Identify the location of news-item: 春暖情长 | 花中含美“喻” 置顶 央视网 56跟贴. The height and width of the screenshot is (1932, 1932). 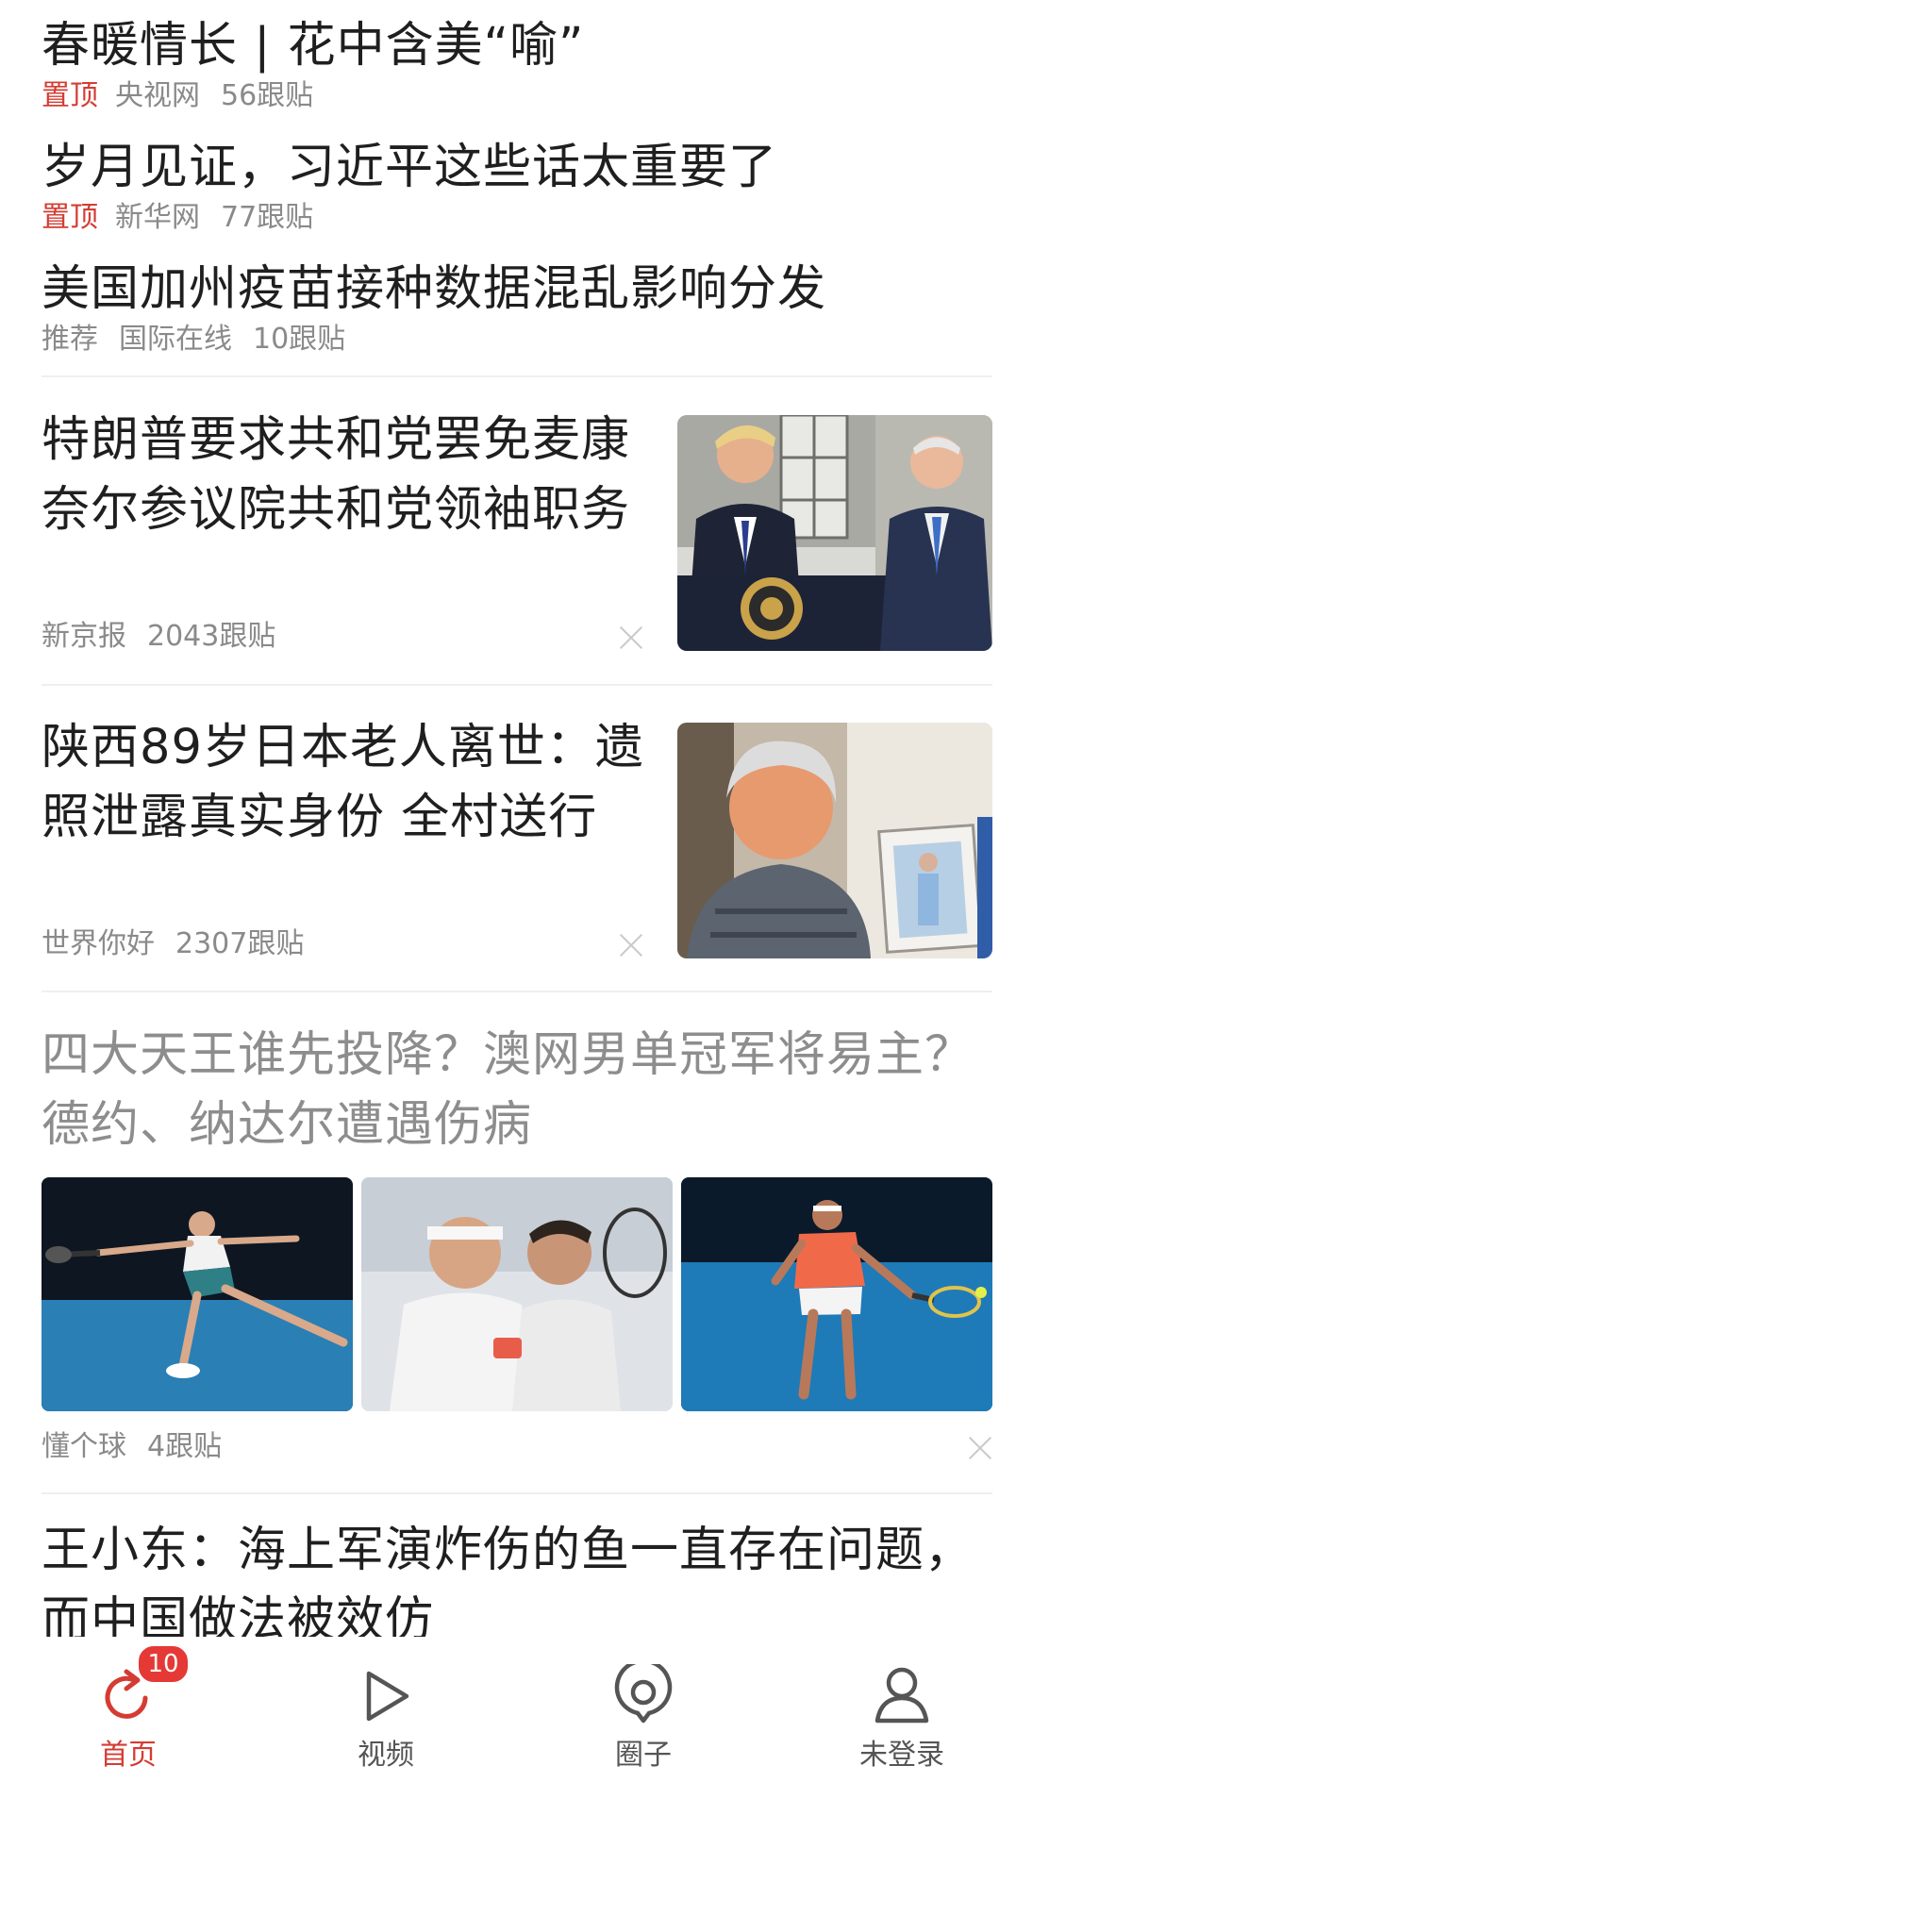
(517, 62).